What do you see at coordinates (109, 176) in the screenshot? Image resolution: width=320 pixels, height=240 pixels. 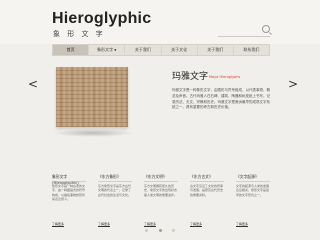 I see `card-title: 《东方象形》` at bounding box center [109, 176].